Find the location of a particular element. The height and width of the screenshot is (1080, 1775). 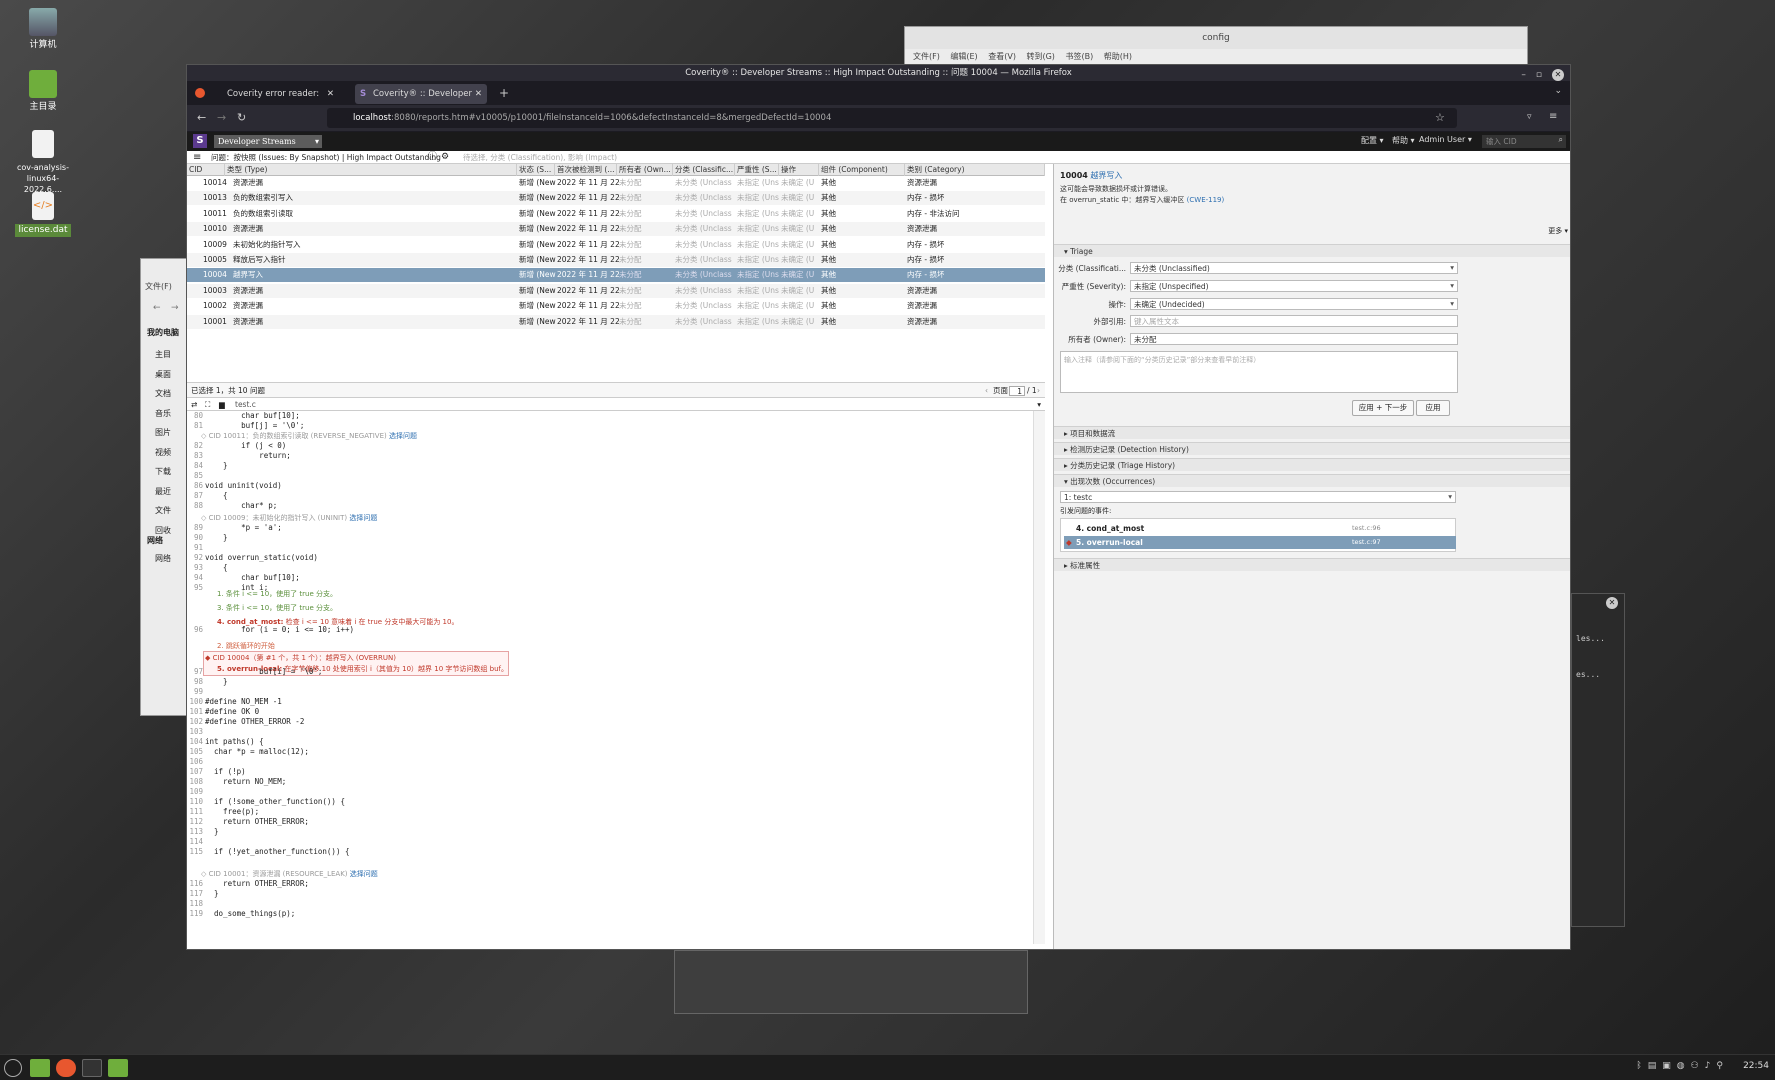

main-event-header: ◆ CID 10004（第 #1 个，共 1 个）：越界写入 (OVERRUN) is located at coordinates (300, 658).